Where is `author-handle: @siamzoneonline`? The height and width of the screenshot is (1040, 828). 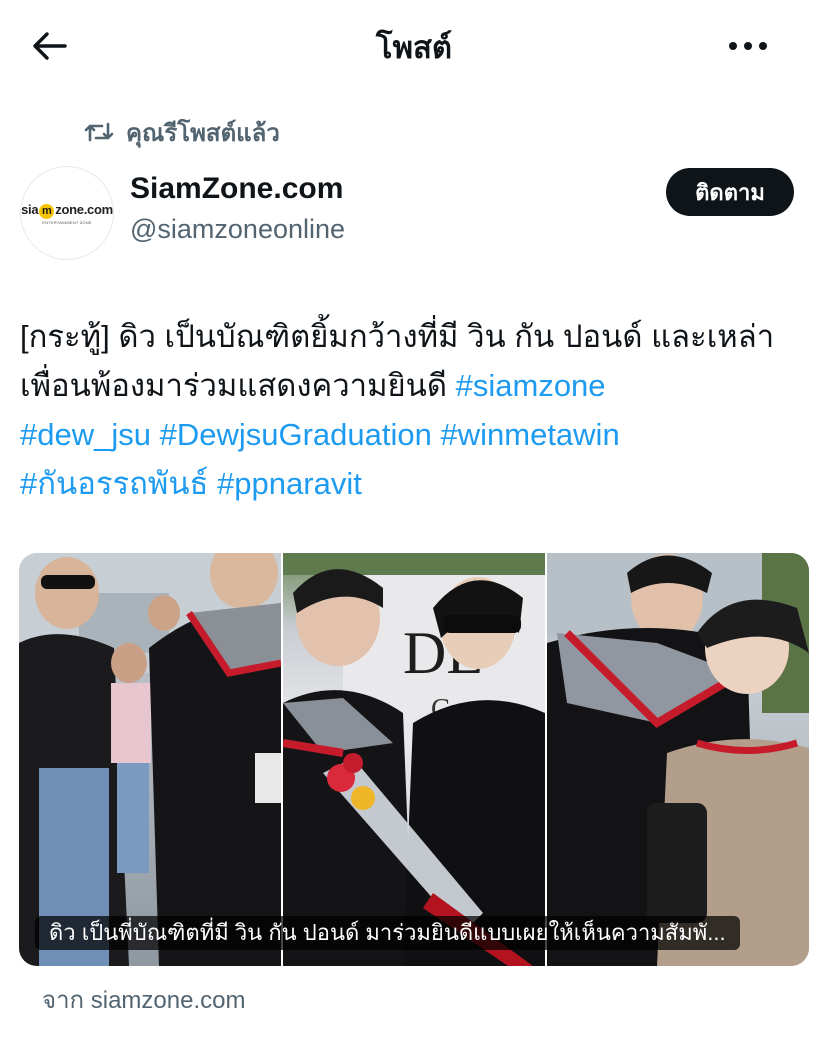
author-handle: @siamzoneonline is located at coordinates (237, 229).